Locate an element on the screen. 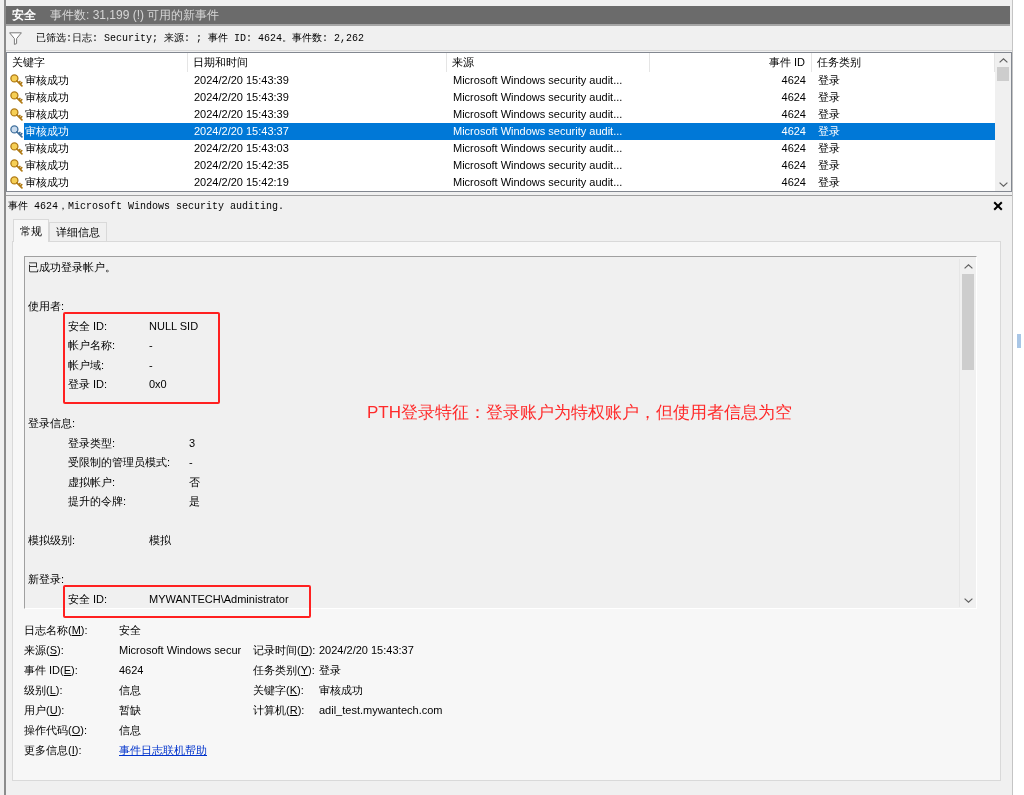 The image size is (1024, 795). field-label: 登录 ID: is located at coordinates (88, 384).